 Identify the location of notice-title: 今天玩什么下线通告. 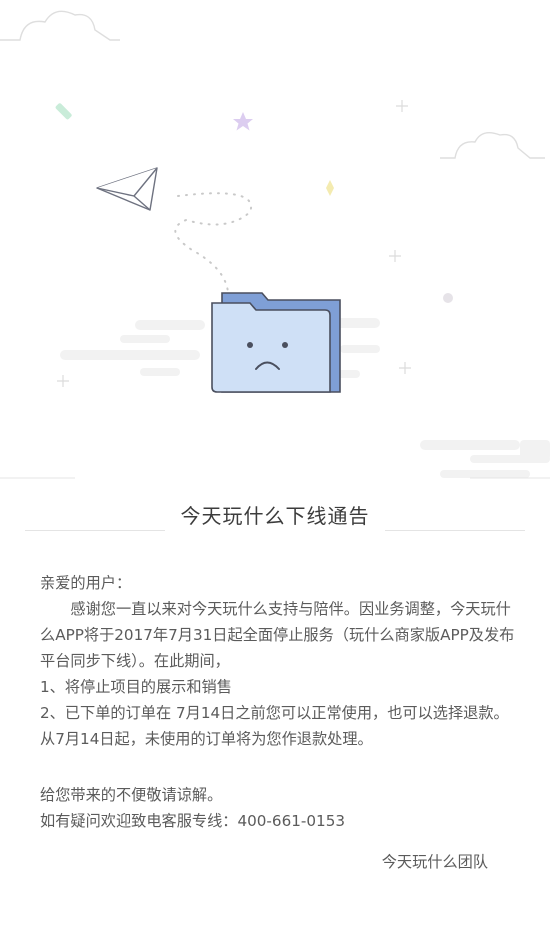
(275, 516).